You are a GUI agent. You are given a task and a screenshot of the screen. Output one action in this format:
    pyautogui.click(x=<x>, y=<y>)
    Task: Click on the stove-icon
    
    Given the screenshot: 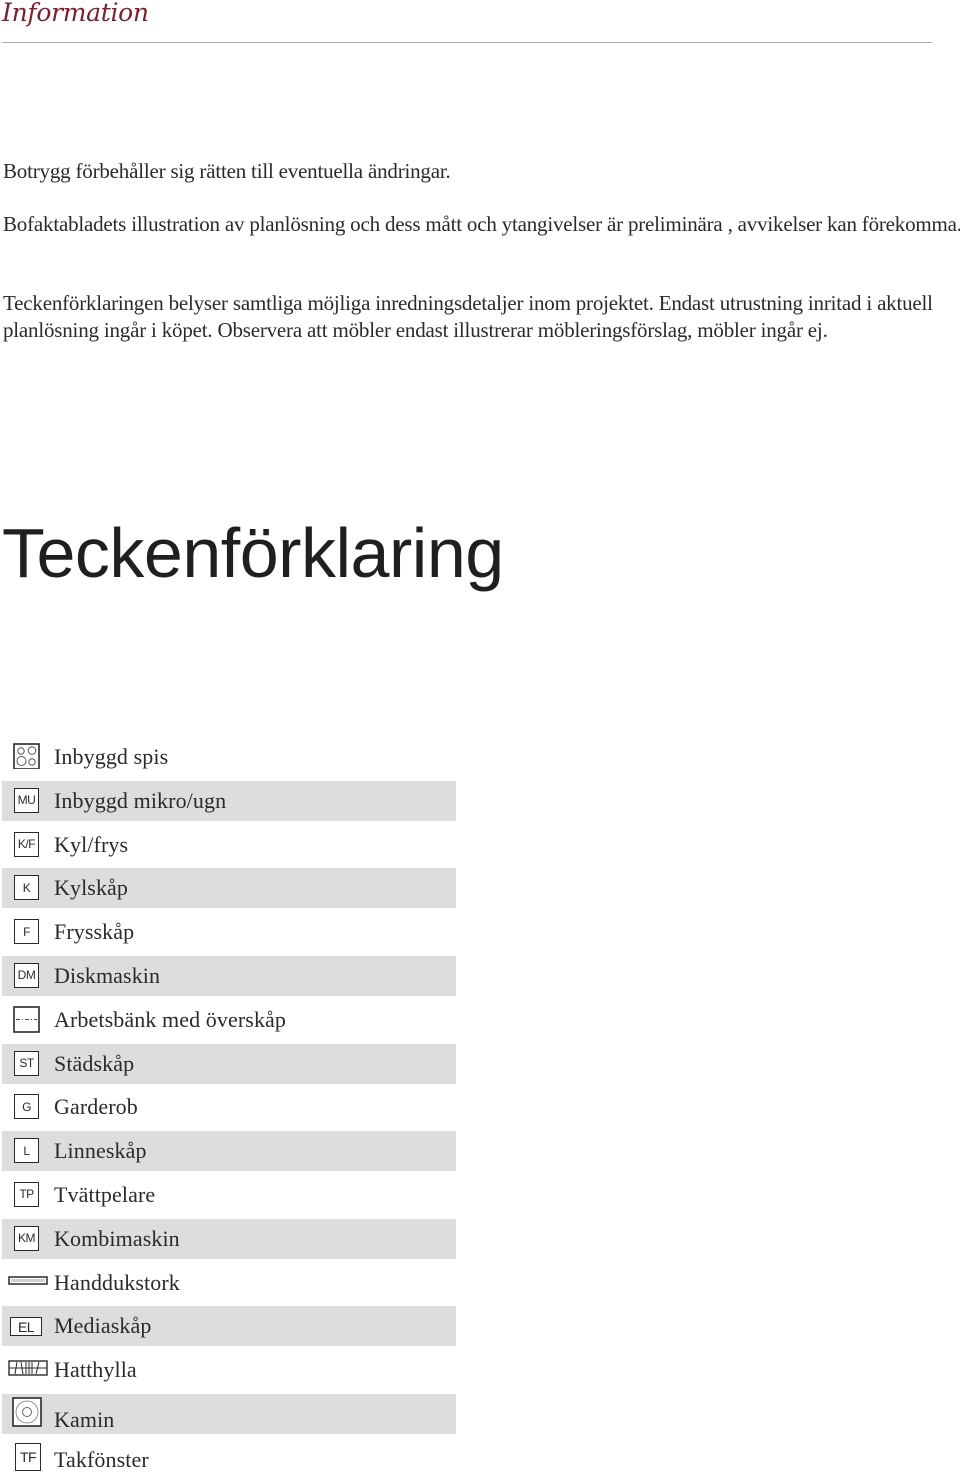 What is the action you would take?
    pyautogui.click(x=26, y=756)
    